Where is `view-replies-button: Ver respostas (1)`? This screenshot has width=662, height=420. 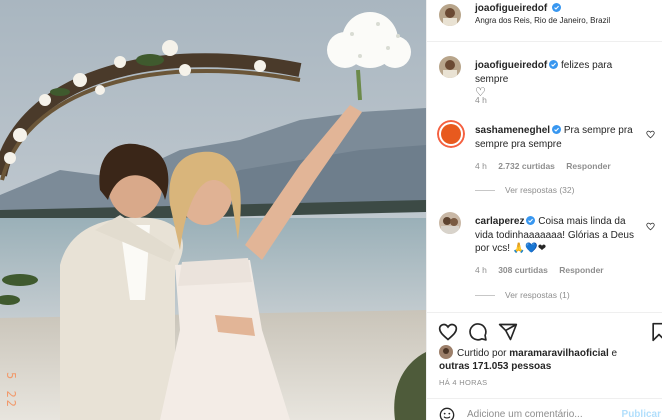 view-replies-button: Ver respostas (1) is located at coordinates (522, 295).